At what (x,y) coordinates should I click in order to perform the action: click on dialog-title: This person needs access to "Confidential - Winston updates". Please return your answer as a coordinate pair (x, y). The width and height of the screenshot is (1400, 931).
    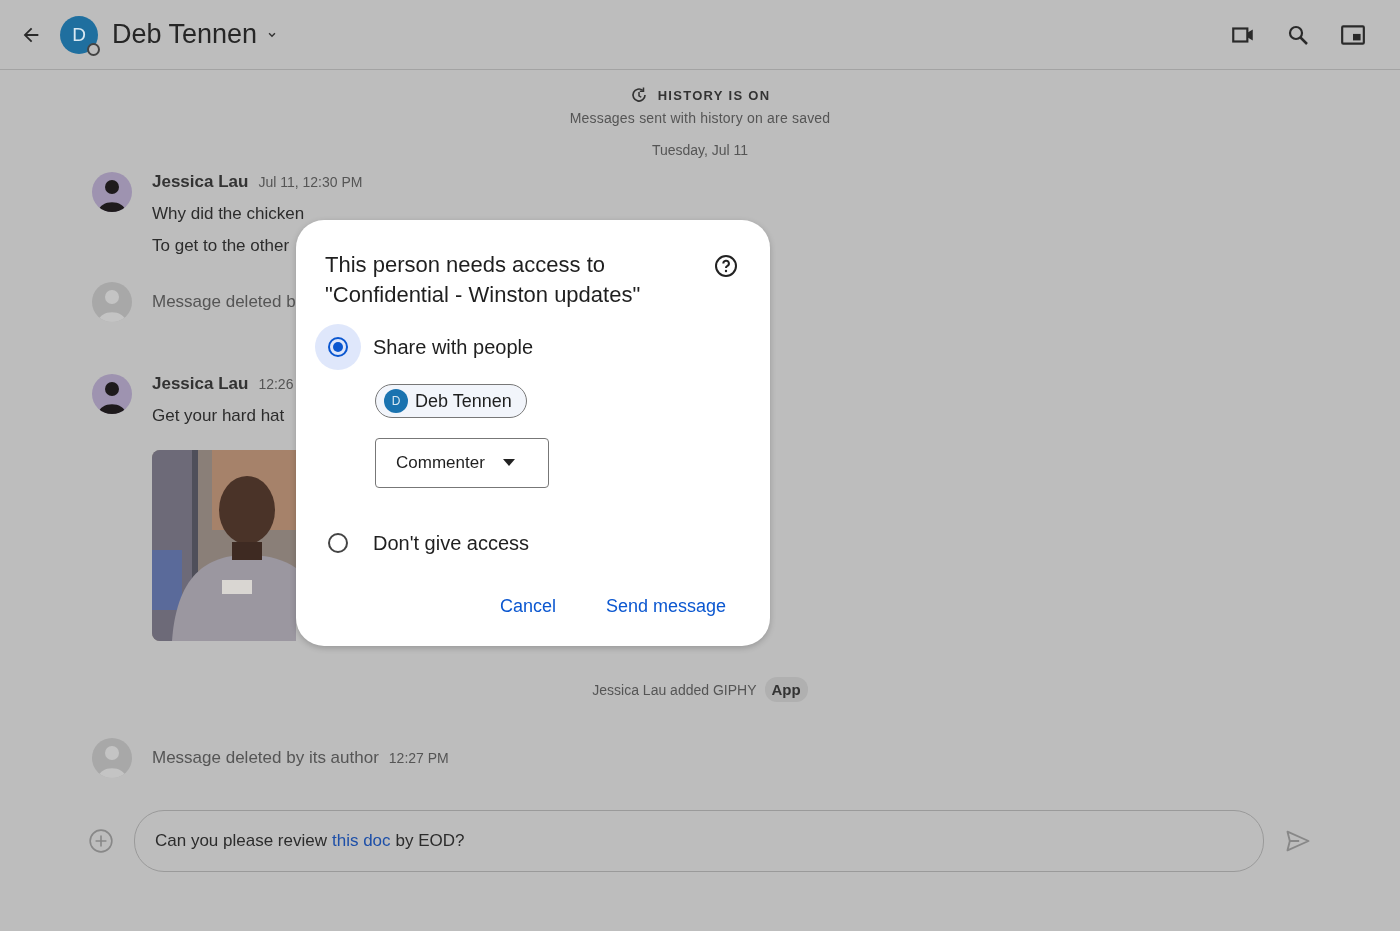
    Looking at the image, I should click on (483, 280).